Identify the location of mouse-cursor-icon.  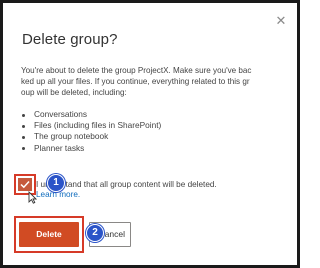
(32, 197).